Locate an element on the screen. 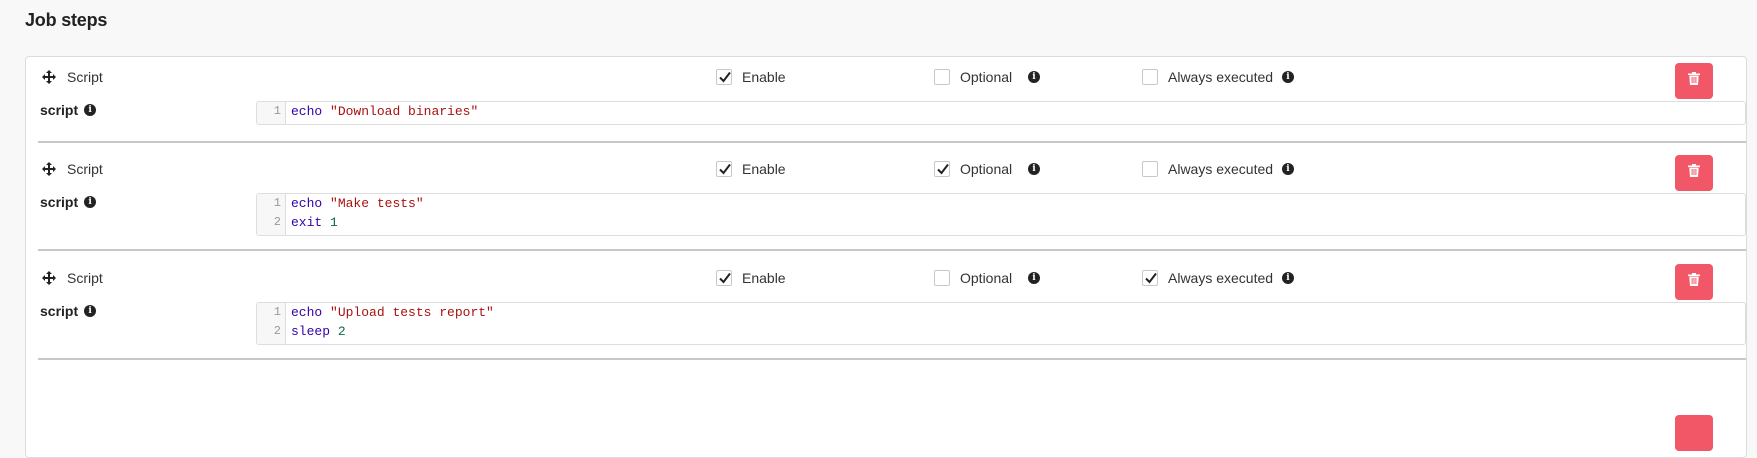 This screenshot has height=458, width=1757. code-text: echo "Upload tests report" is located at coordinates (392, 312).